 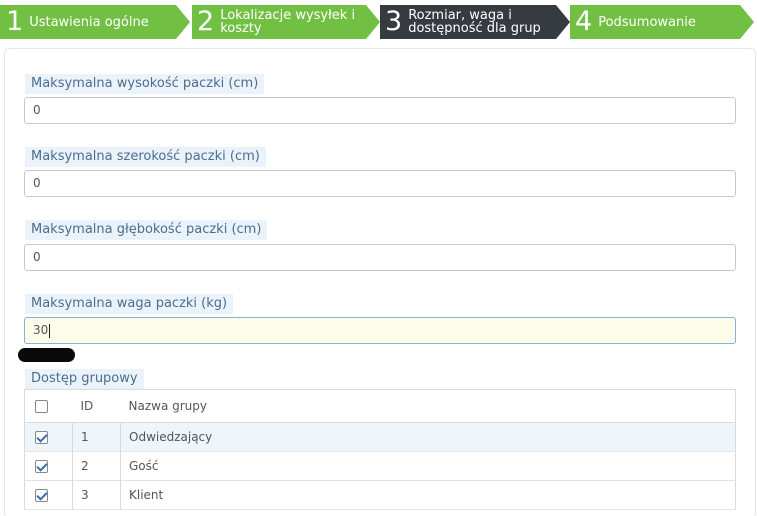 What do you see at coordinates (380, 437) in the screenshot?
I see `table-row: 1 Odwiedzający` at bounding box center [380, 437].